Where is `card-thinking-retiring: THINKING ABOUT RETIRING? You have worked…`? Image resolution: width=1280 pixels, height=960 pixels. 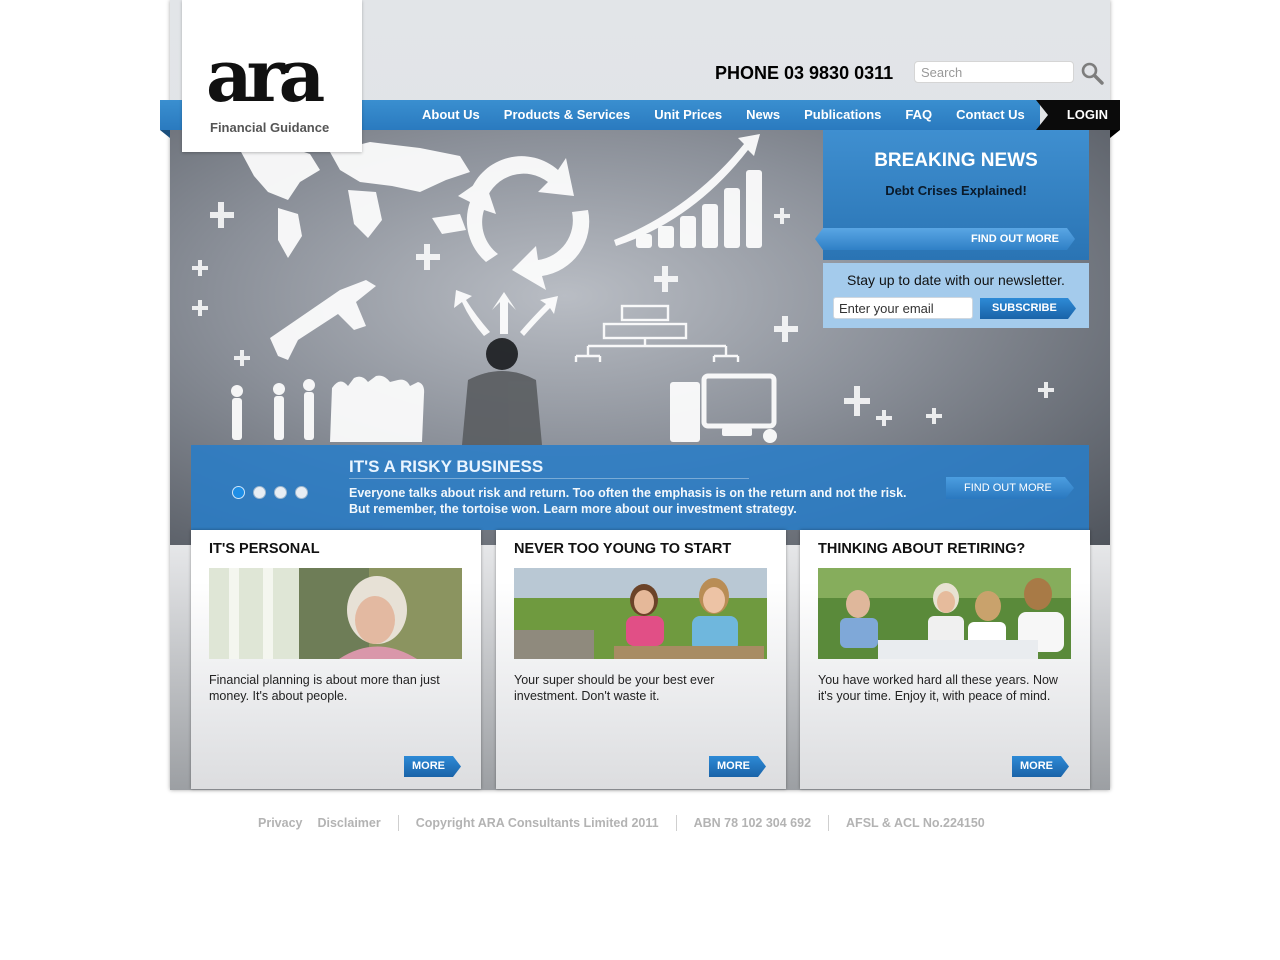 card-thinking-retiring: THINKING ABOUT RETIRING? You have worked… is located at coordinates (945, 659).